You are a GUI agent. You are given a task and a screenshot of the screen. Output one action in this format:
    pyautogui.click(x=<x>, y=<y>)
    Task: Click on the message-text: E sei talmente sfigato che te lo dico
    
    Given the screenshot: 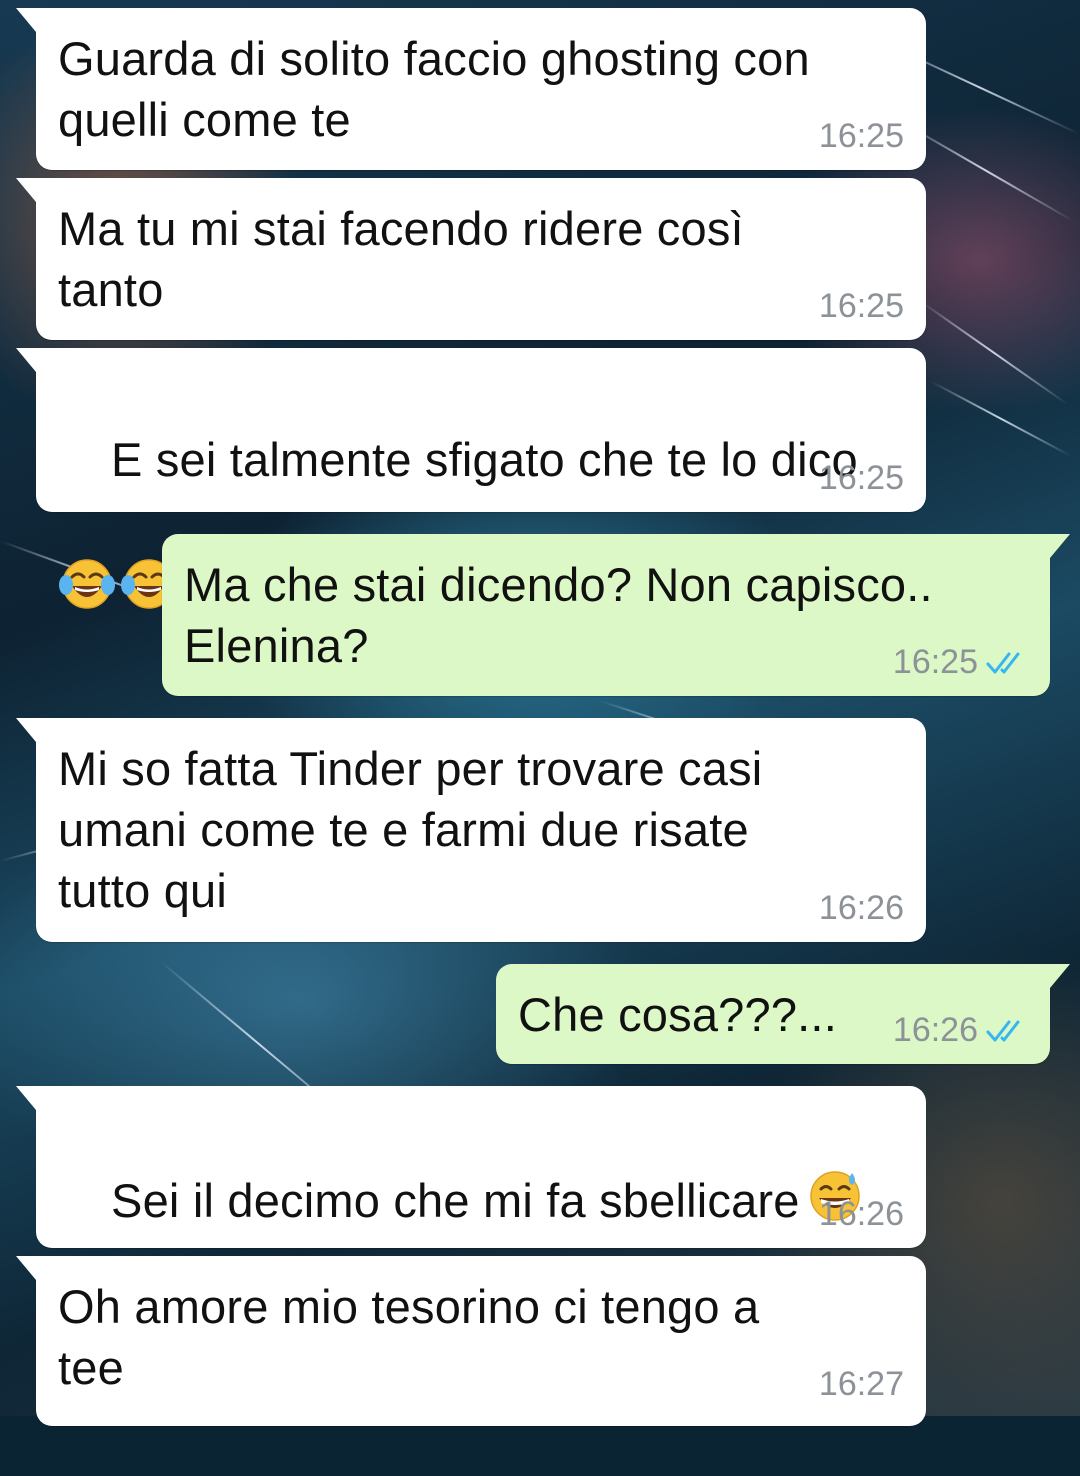 What is the action you would take?
    pyautogui.click(x=484, y=459)
    